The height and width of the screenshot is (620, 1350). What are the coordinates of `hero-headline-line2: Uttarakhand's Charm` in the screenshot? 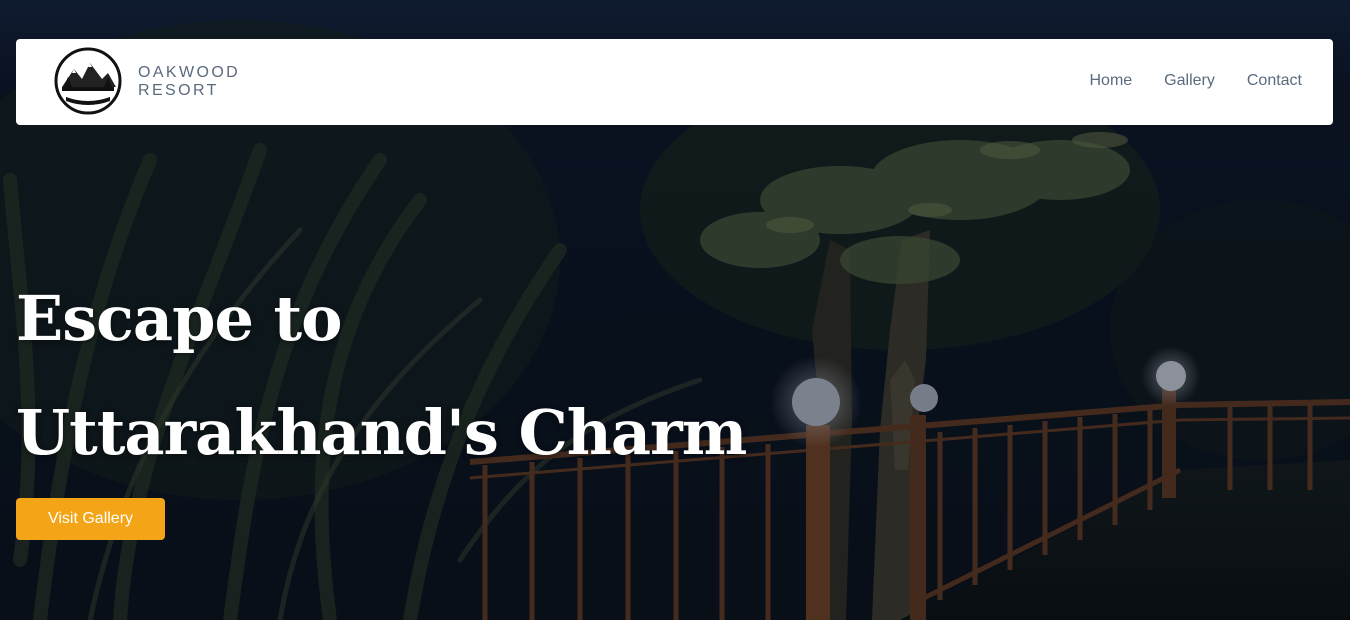 It's located at (381, 432).